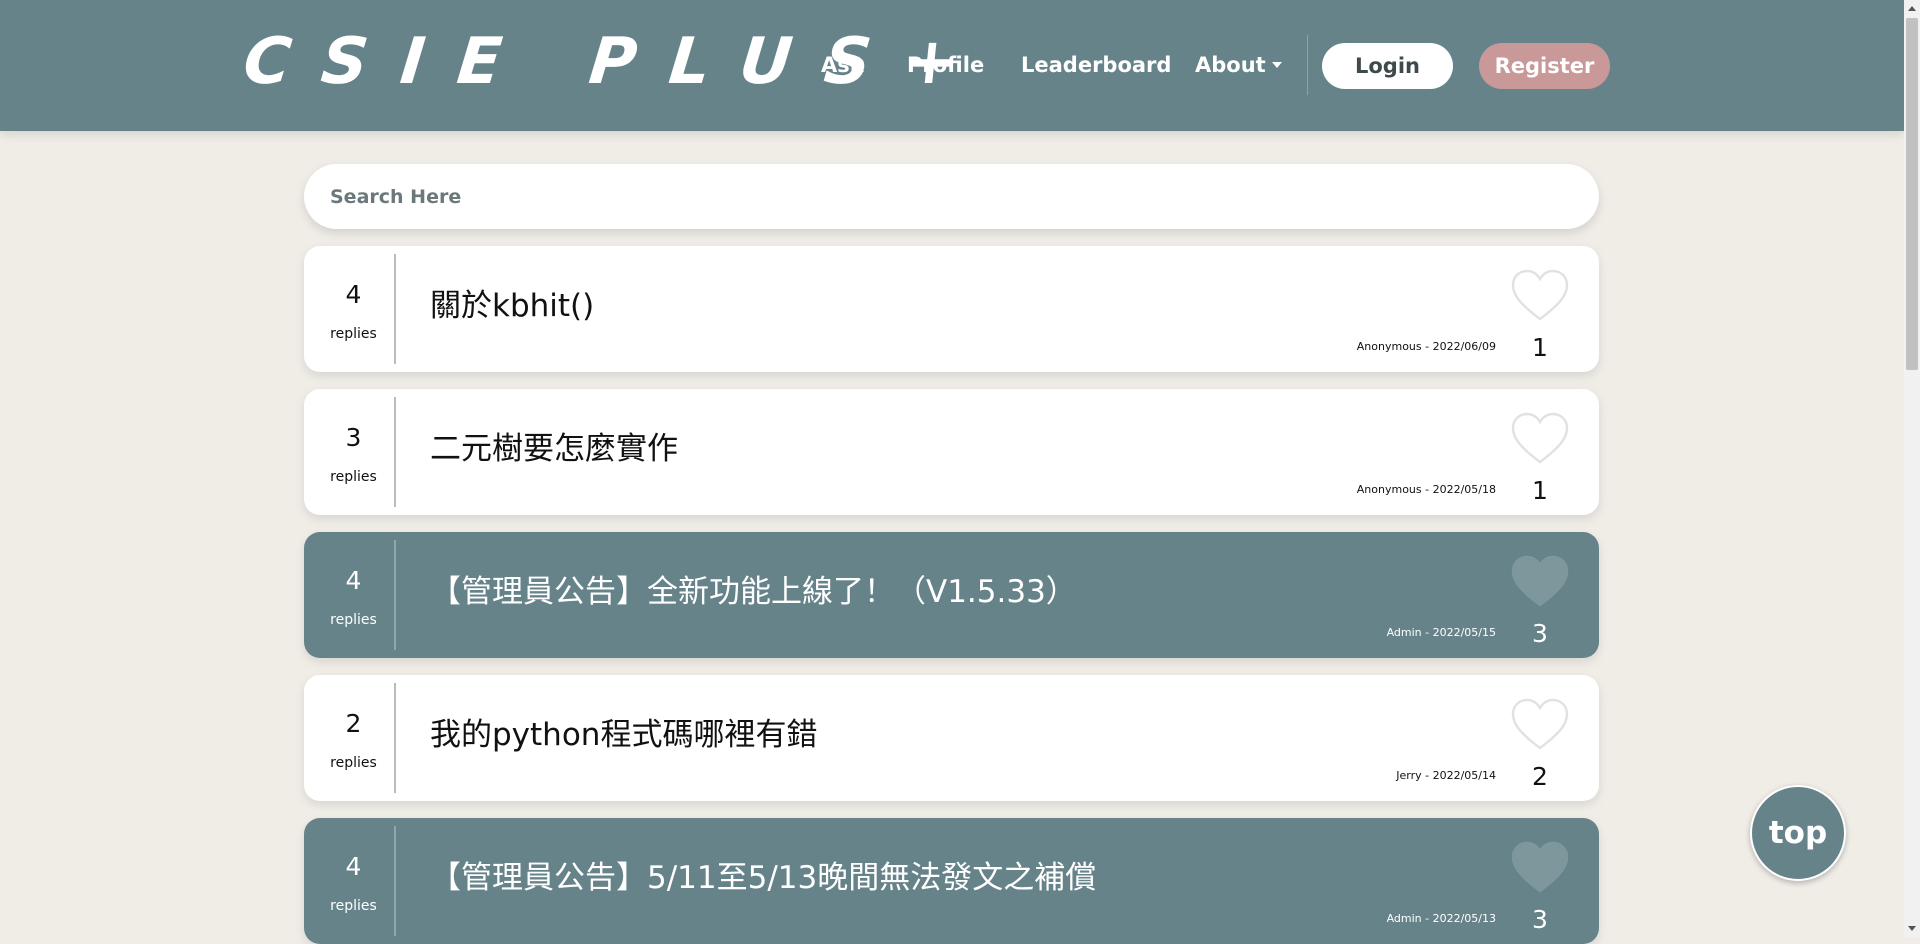 The height and width of the screenshot is (944, 1920). What do you see at coordinates (1544, 66) in the screenshot?
I see `register-button: Register` at bounding box center [1544, 66].